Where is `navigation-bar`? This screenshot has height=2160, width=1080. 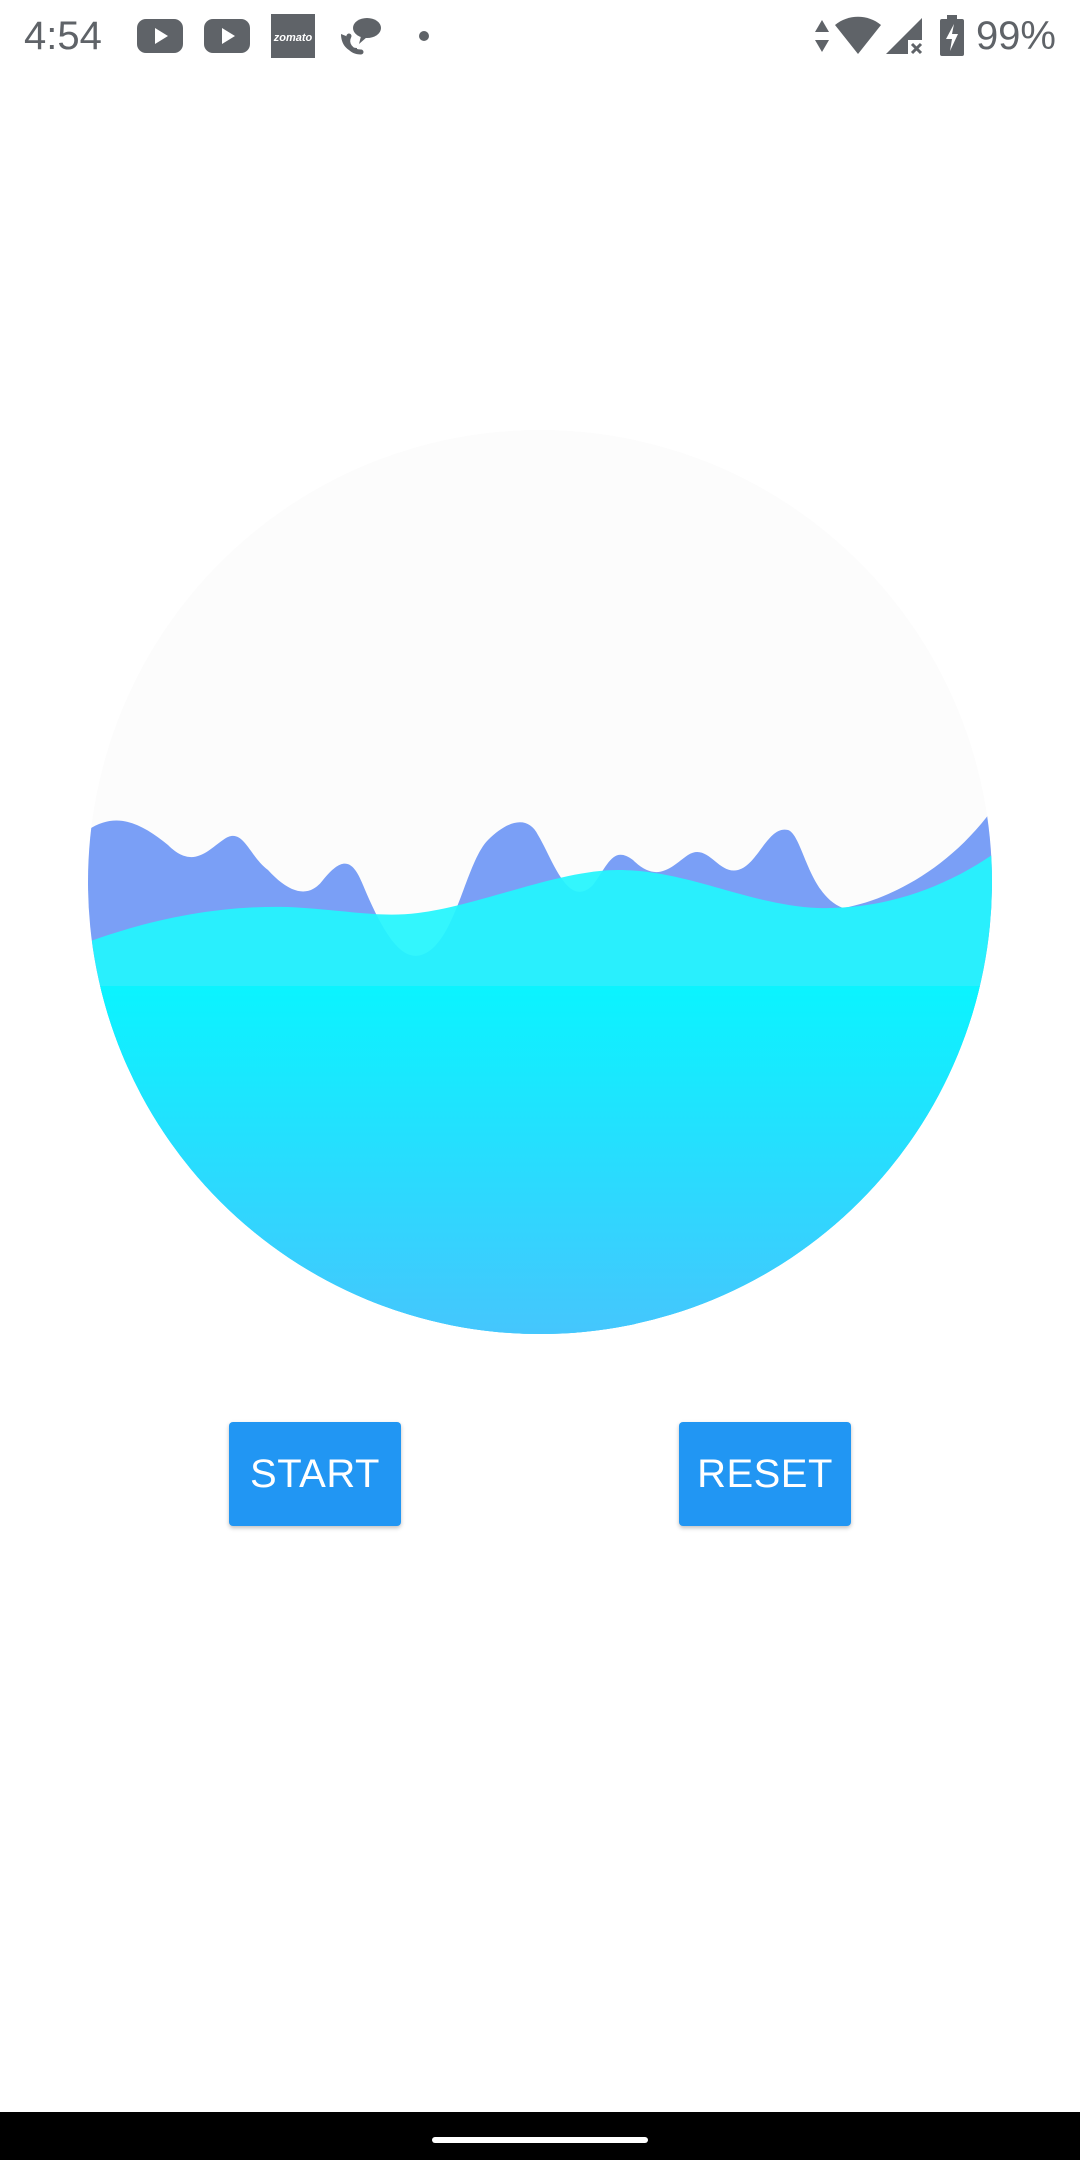
navigation-bar is located at coordinates (540, 2136).